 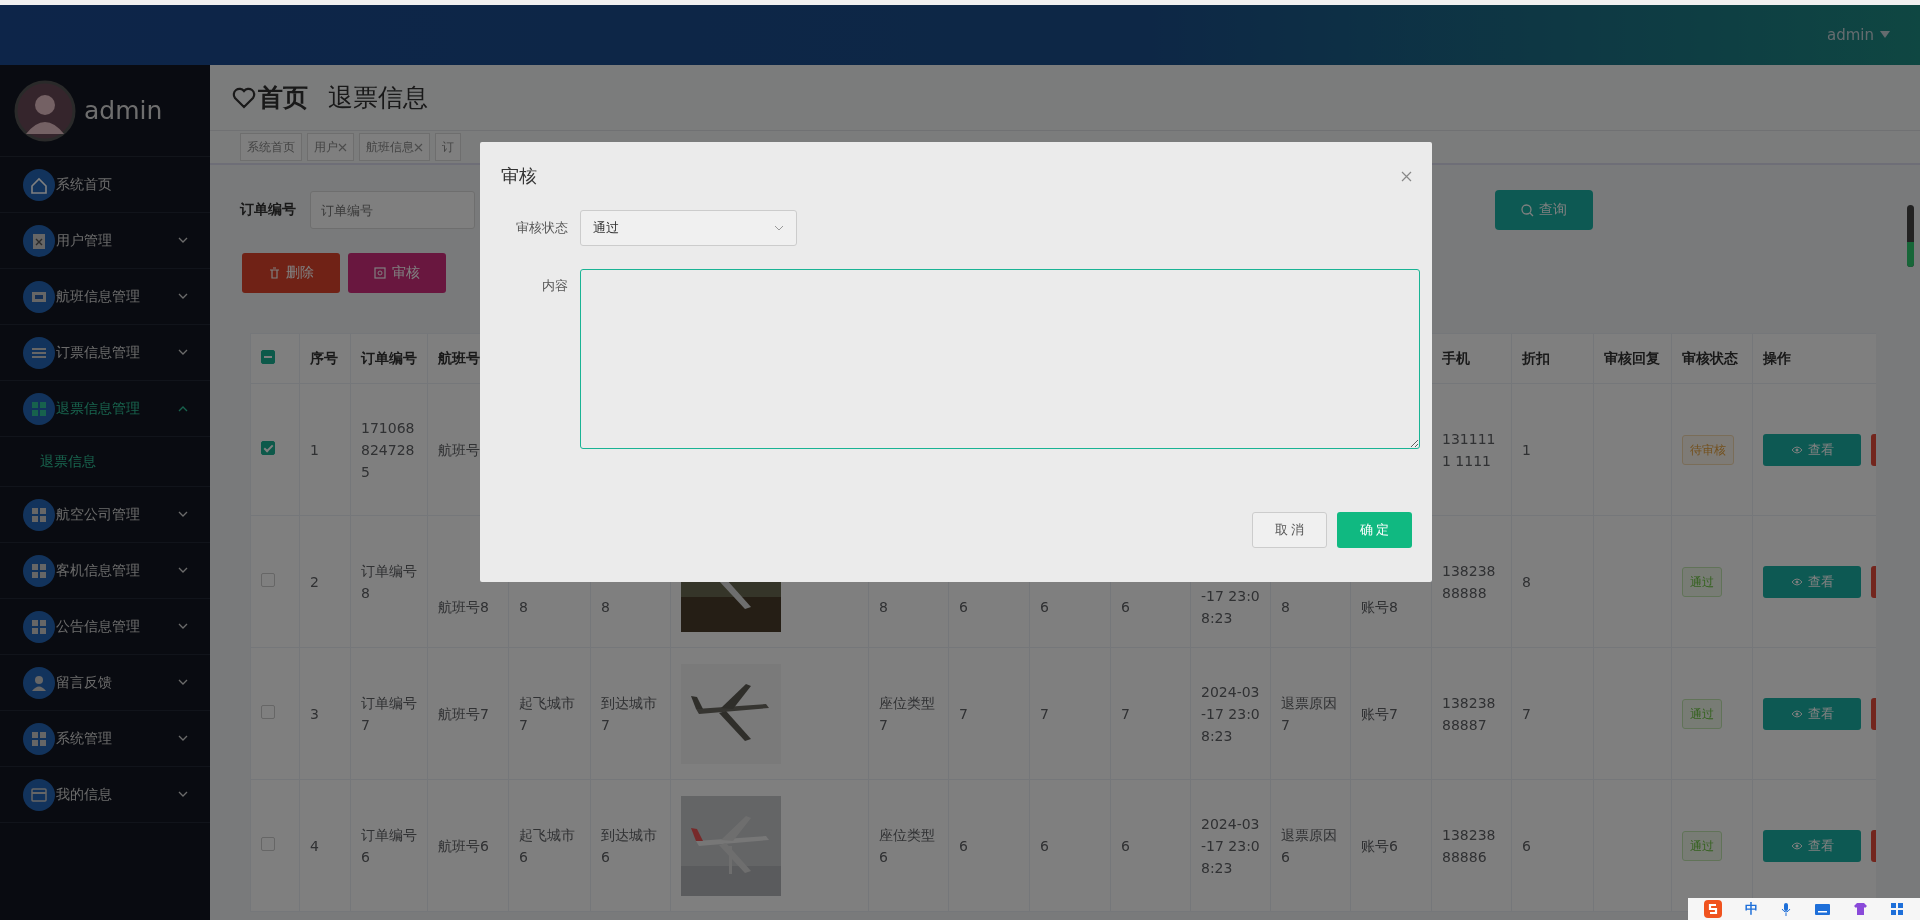 I want to click on menu-item: 公告信息管理, so click(x=105, y=627).